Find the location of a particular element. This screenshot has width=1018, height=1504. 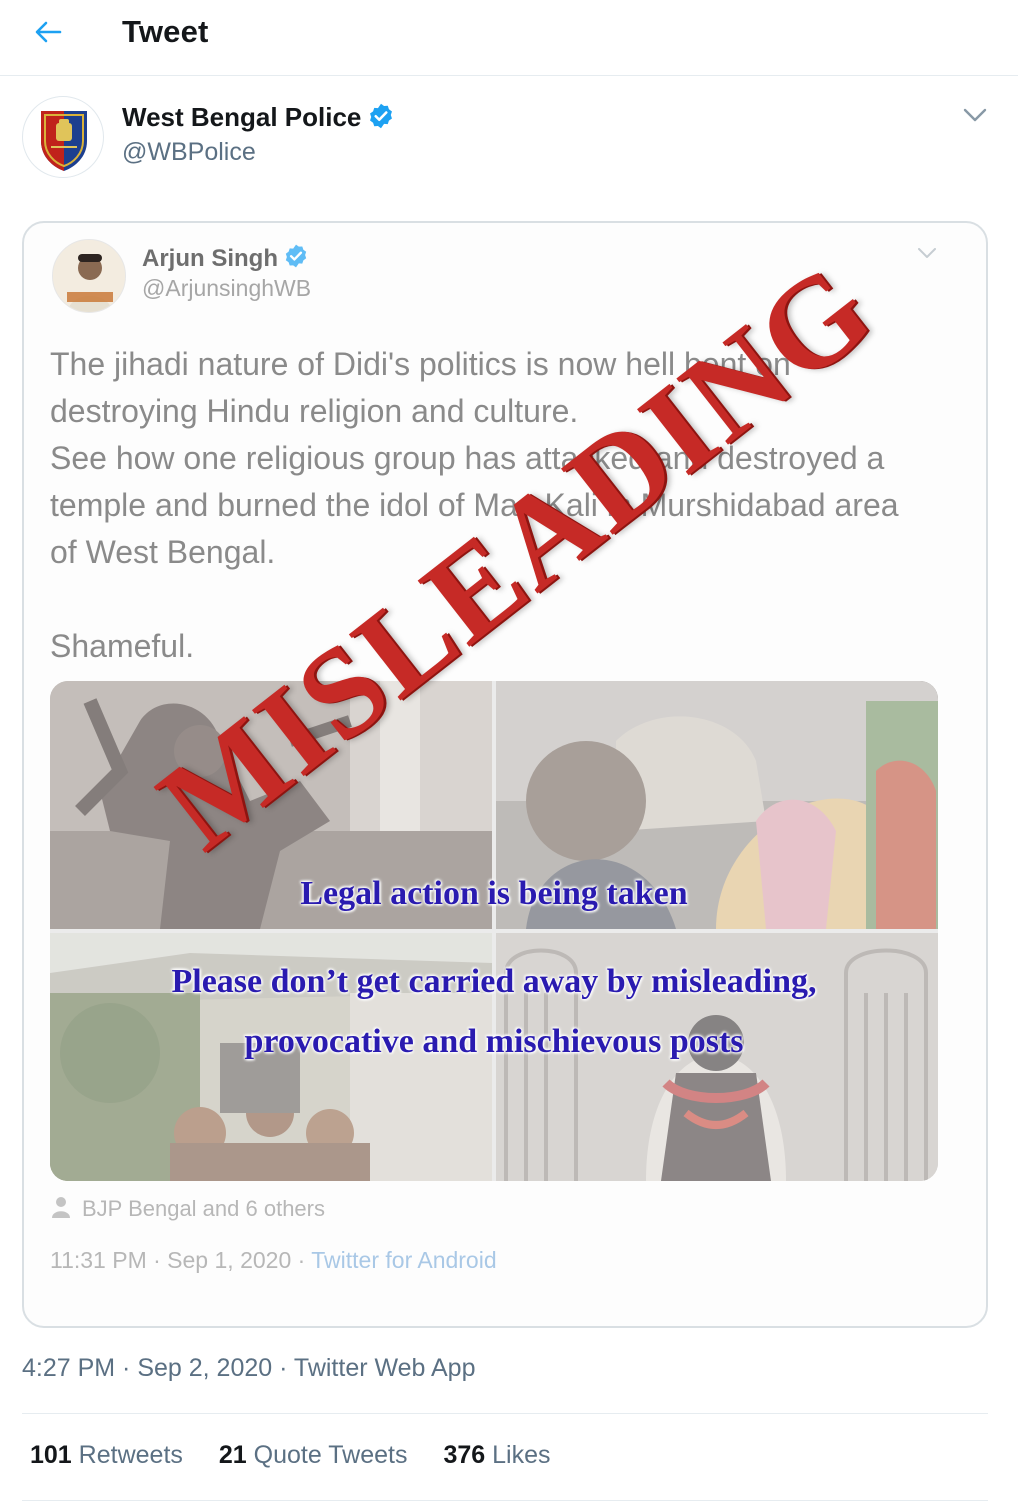

quoted-author-handle: @ArjunsinghWB is located at coordinates (227, 288).